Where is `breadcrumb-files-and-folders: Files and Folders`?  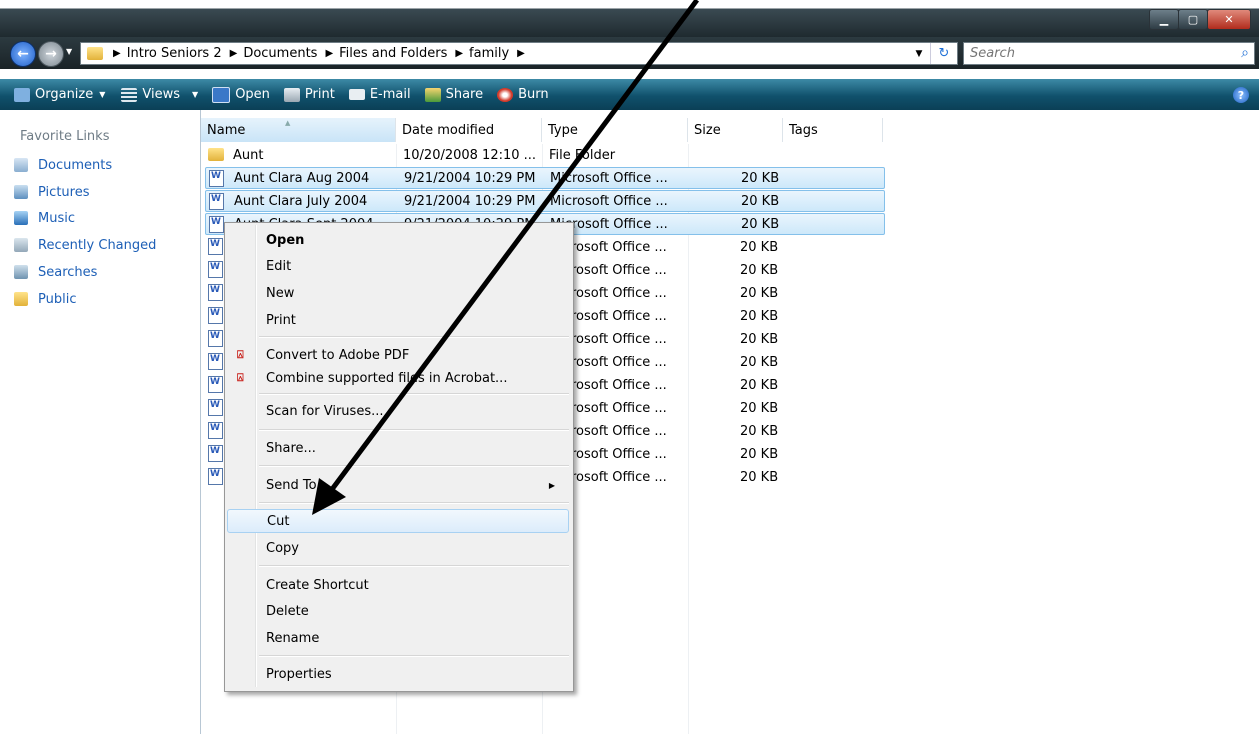 breadcrumb-files-and-folders: Files and Folders is located at coordinates (393, 53).